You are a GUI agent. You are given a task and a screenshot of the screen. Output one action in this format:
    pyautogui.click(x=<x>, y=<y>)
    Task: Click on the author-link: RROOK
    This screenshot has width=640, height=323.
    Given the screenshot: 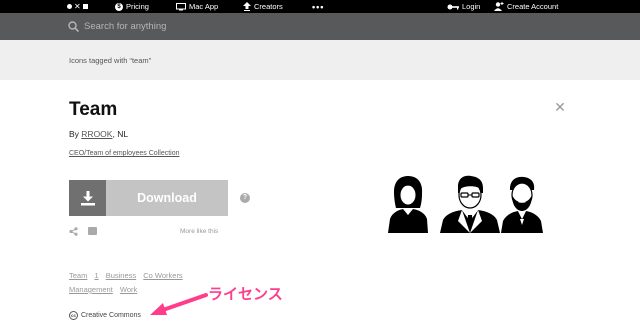 What is the action you would take?
    pyautogui.click(x=96, y=134)
    